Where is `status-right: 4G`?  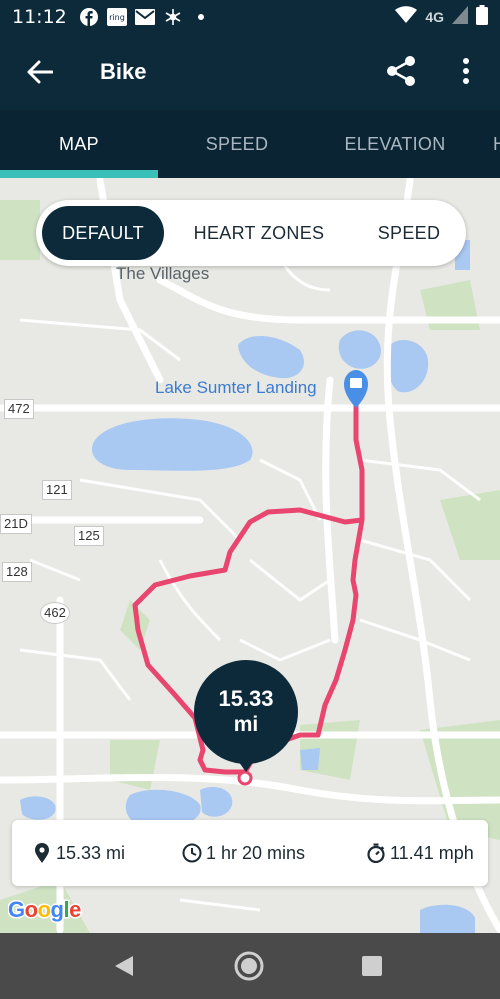 status-right: 4G is located at coordinates (441, 17).